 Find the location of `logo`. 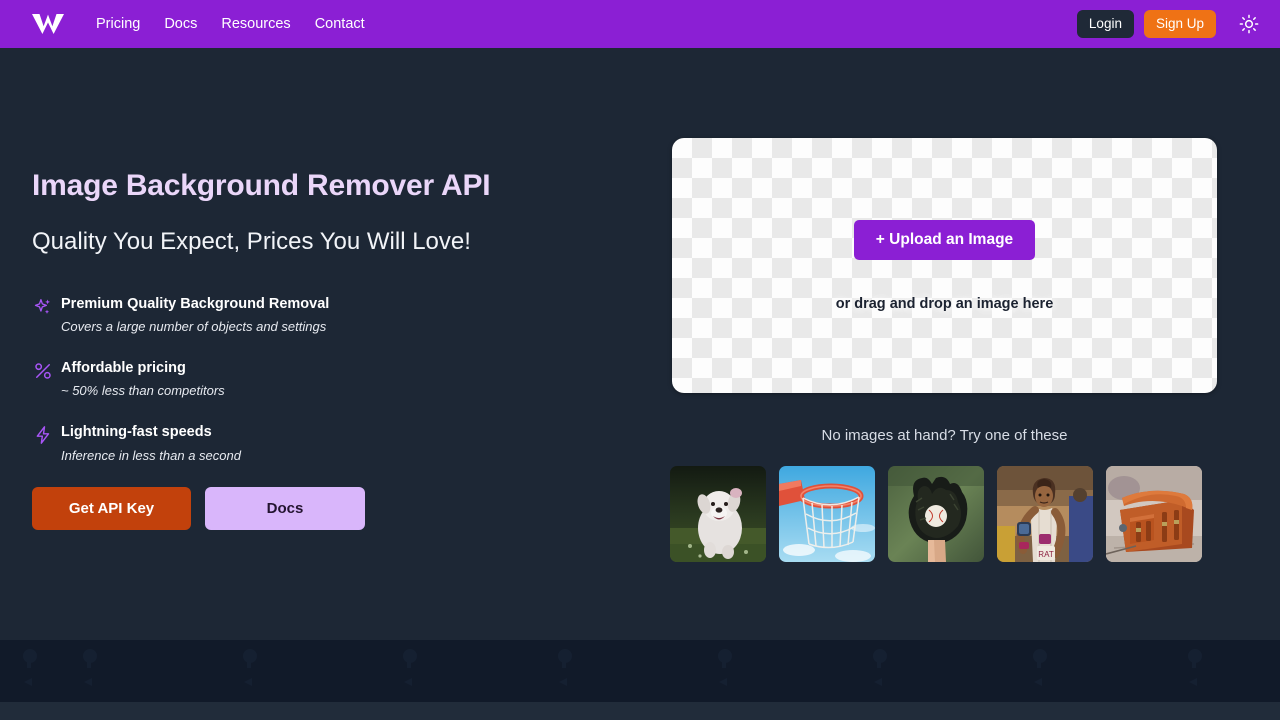

logo is located at coordinates (48, 24).